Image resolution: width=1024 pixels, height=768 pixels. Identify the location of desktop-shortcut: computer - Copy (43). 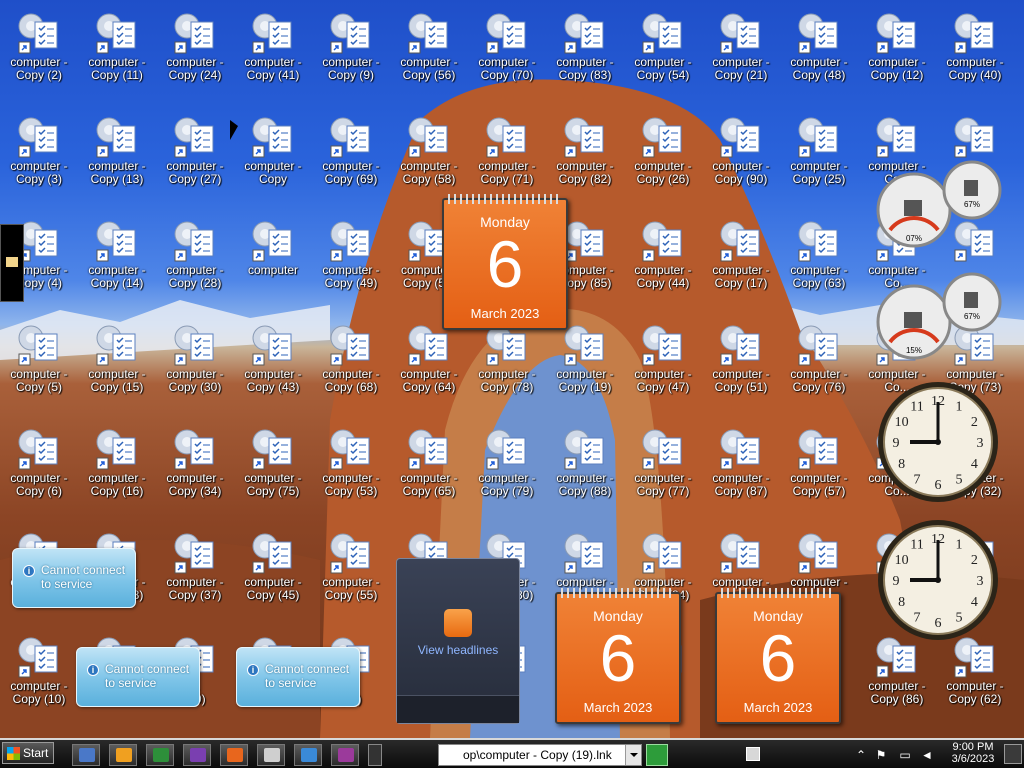
(273, 358).